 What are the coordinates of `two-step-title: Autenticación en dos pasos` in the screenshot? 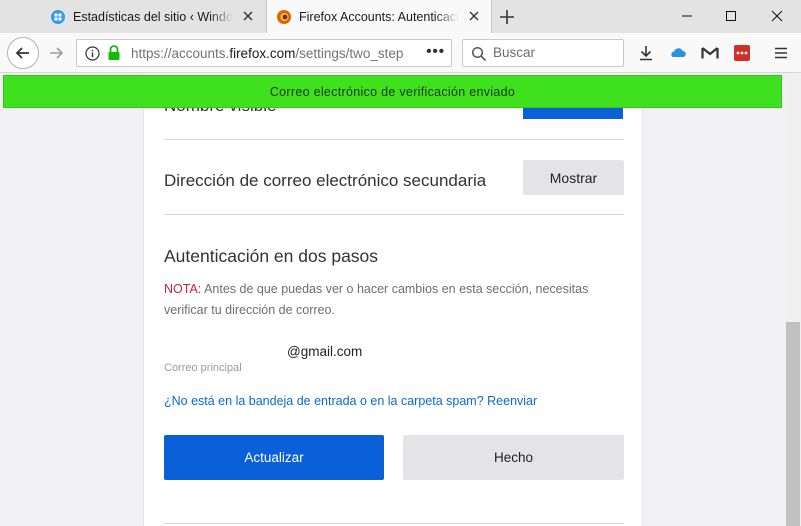 It's located at (271, 256).